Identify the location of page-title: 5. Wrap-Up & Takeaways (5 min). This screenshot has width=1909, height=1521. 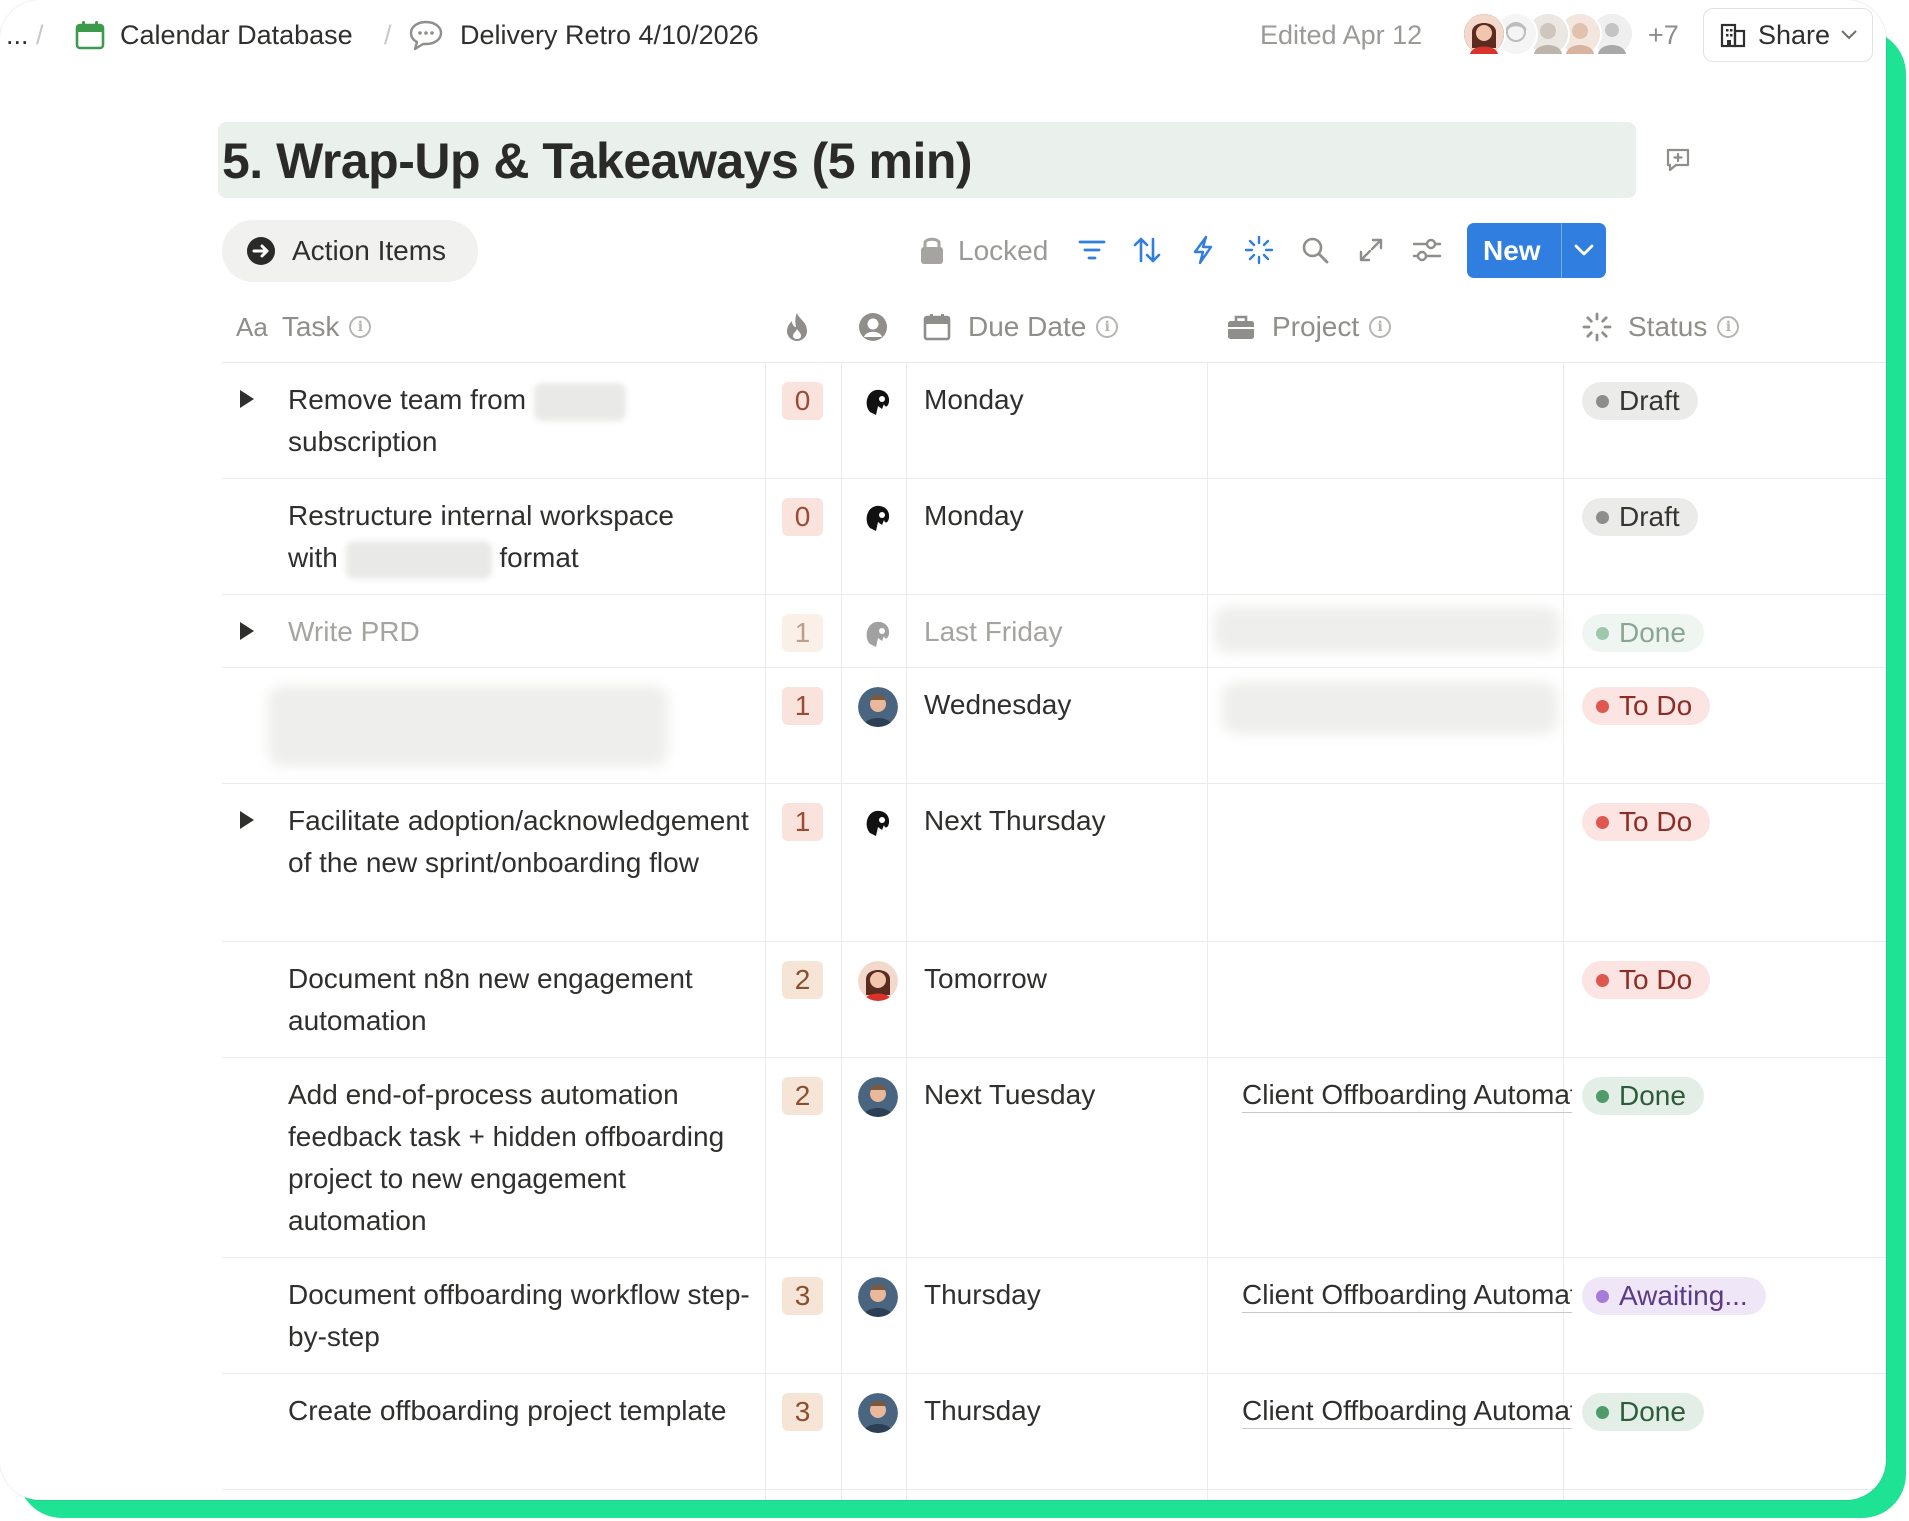
(597, 161).